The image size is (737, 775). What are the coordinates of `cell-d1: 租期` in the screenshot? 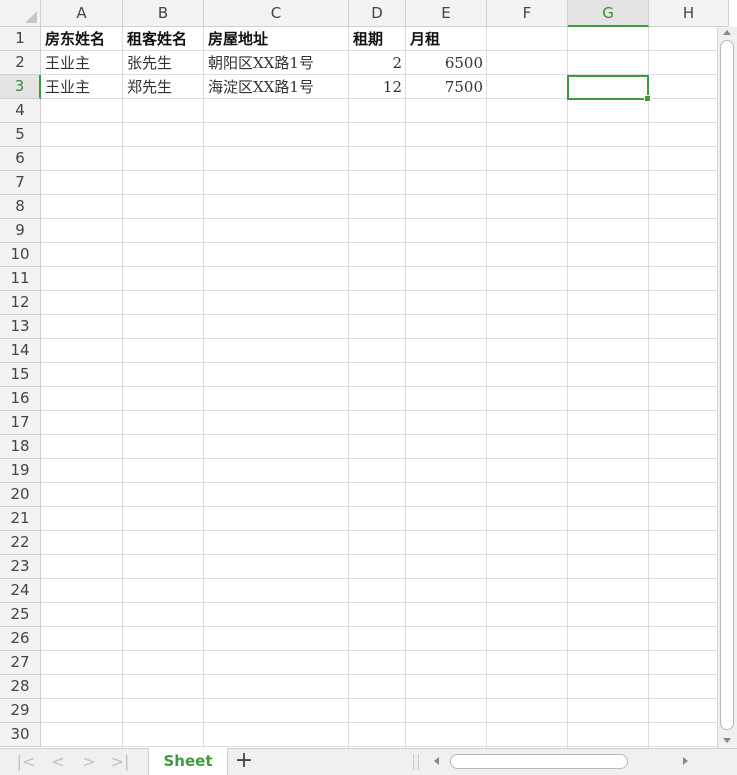 It's located at (377, 39).